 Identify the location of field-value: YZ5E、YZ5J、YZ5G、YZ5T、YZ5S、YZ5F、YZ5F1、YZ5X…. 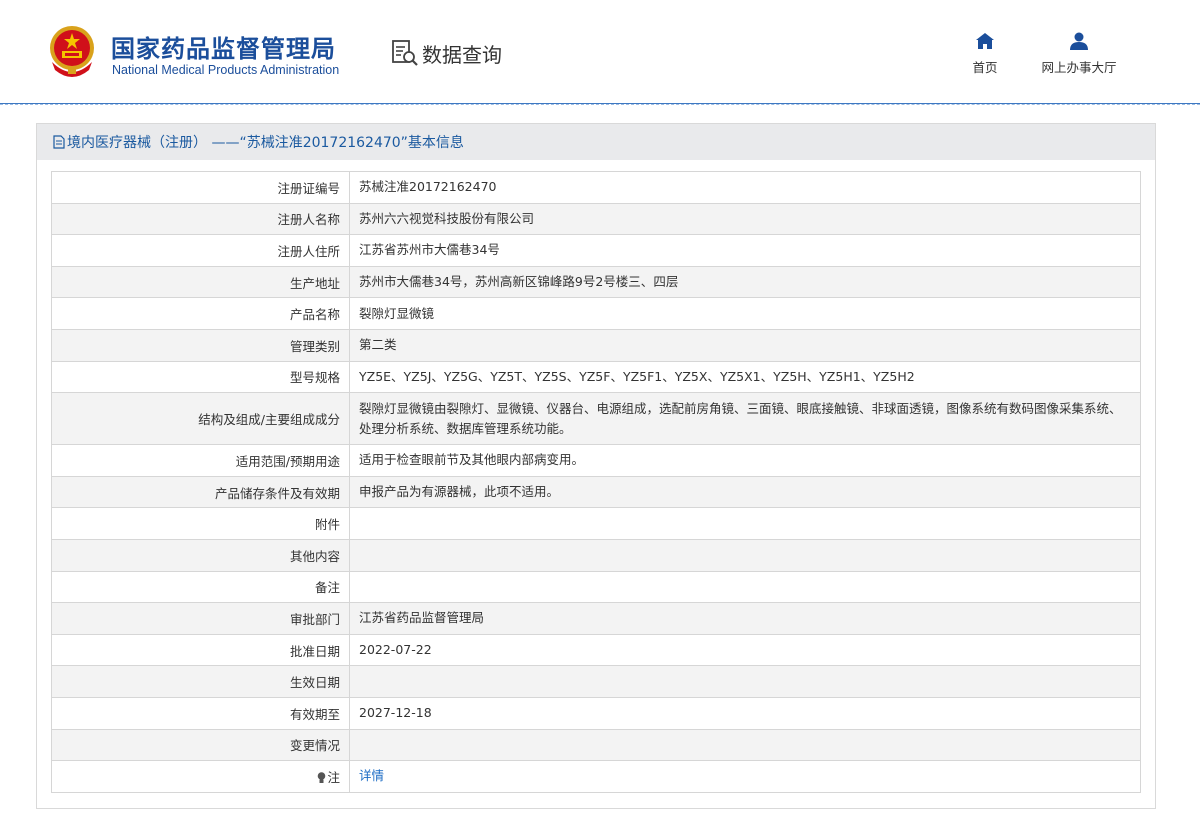
(745, 377).